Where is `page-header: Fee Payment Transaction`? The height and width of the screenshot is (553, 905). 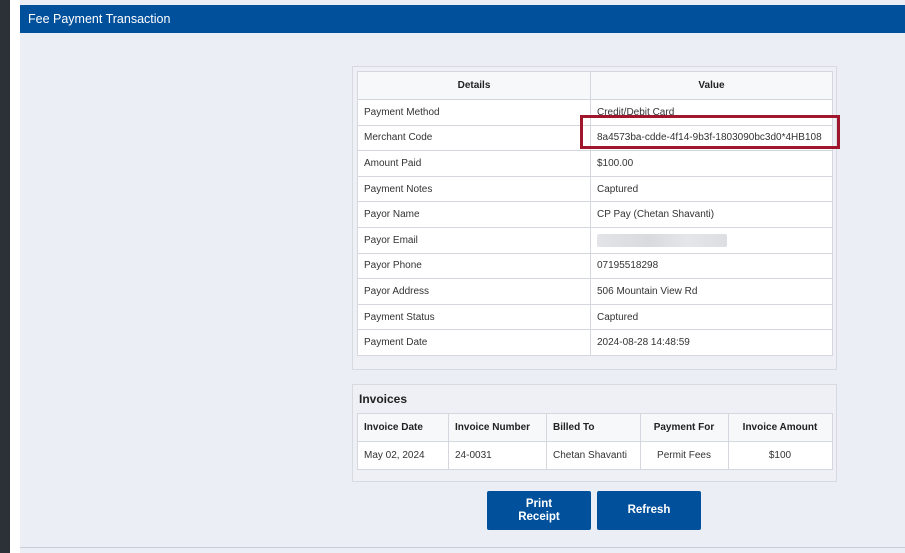
page-header: Fee Payment Transaction is located at coordinates (462, 19).